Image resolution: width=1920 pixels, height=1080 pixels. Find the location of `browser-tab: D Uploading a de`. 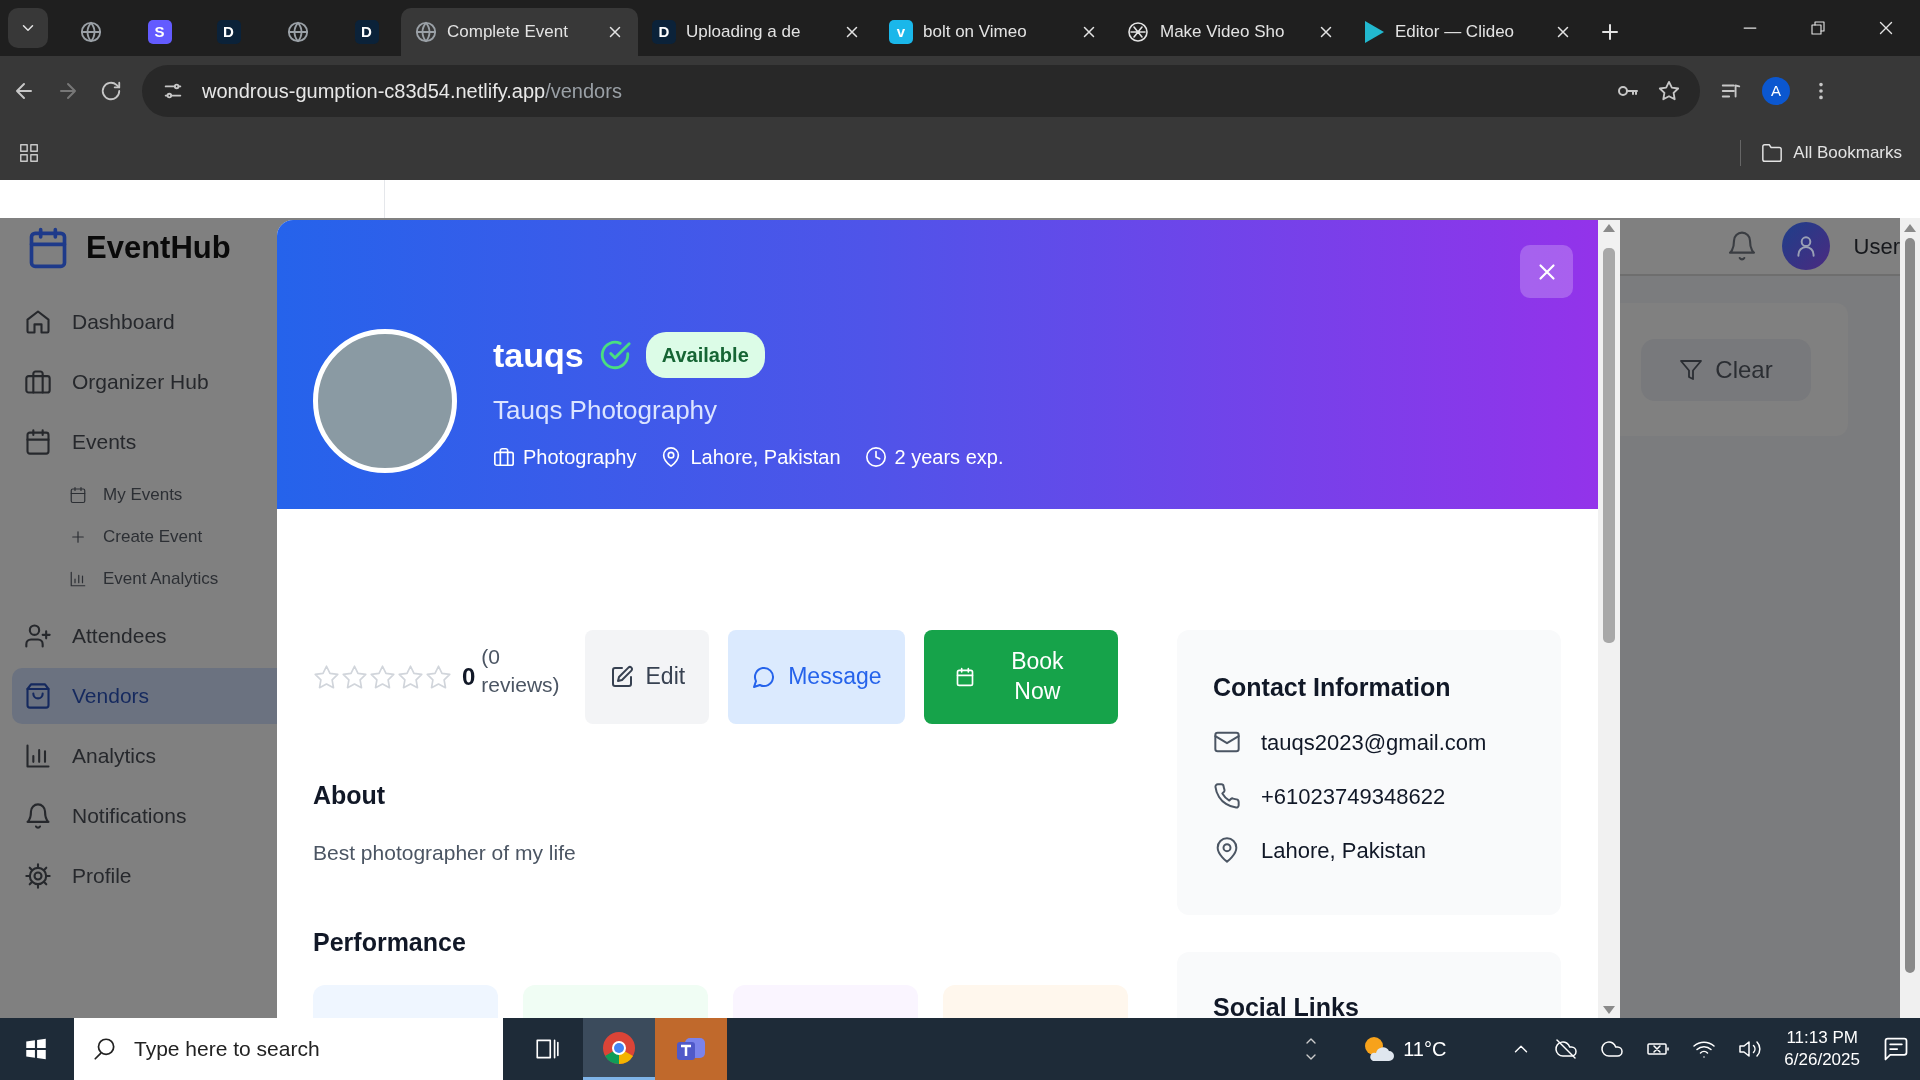

browser-tab: D Uploading a de is located at coordinates (756, 32).